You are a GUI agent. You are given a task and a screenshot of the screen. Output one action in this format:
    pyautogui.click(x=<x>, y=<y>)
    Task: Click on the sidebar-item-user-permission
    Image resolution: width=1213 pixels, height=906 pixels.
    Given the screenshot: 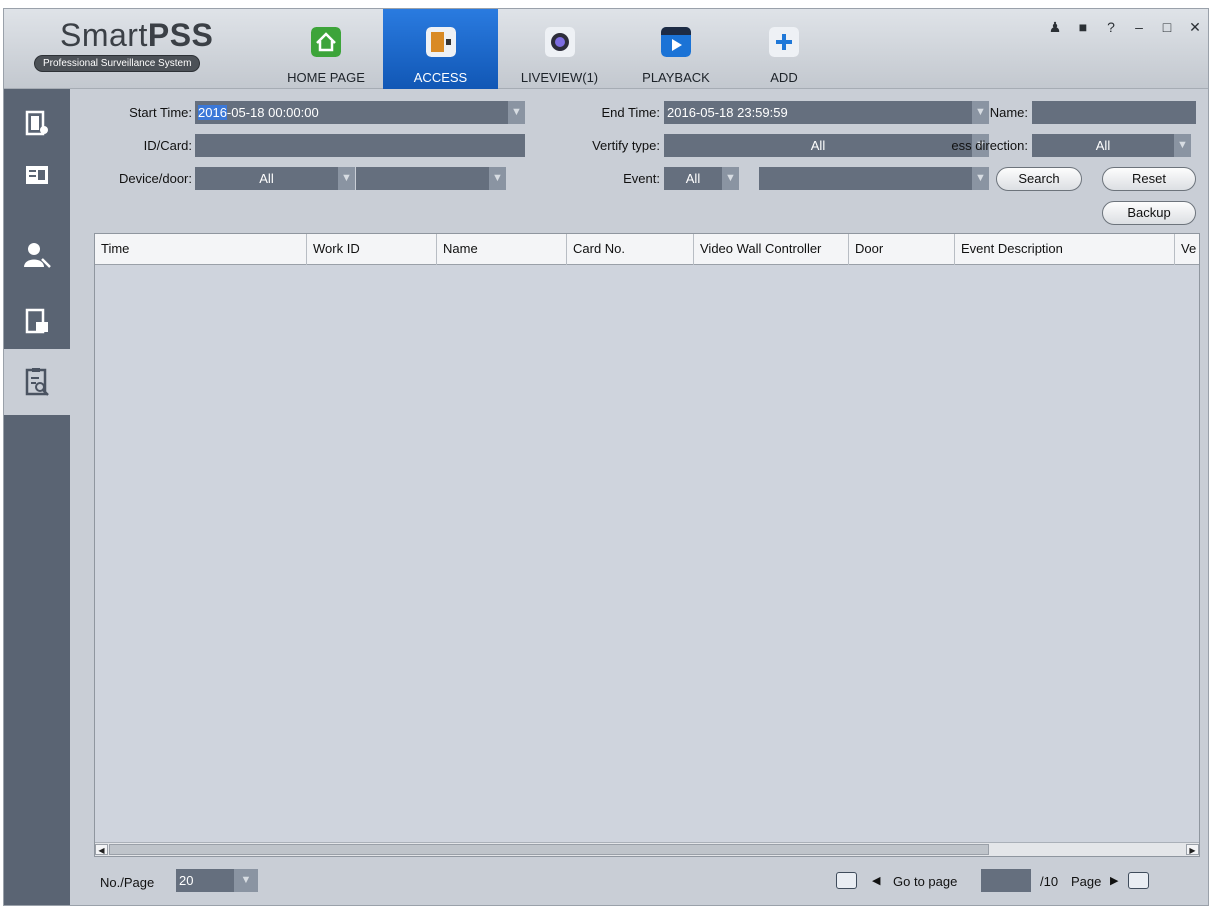 What is the action you would take?
    pyautogui.click(x=37, y=255)
    